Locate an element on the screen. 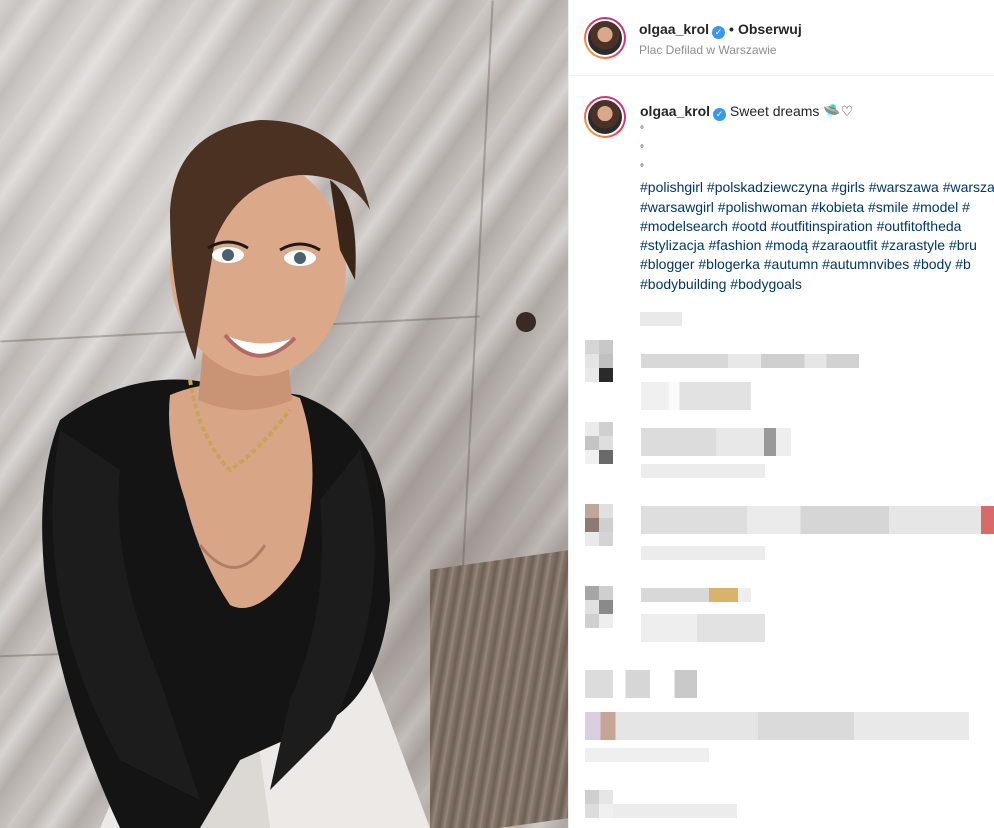 The image size is (994, 828). caption-username: olgaa_krol is located at coordinates (675, 111).